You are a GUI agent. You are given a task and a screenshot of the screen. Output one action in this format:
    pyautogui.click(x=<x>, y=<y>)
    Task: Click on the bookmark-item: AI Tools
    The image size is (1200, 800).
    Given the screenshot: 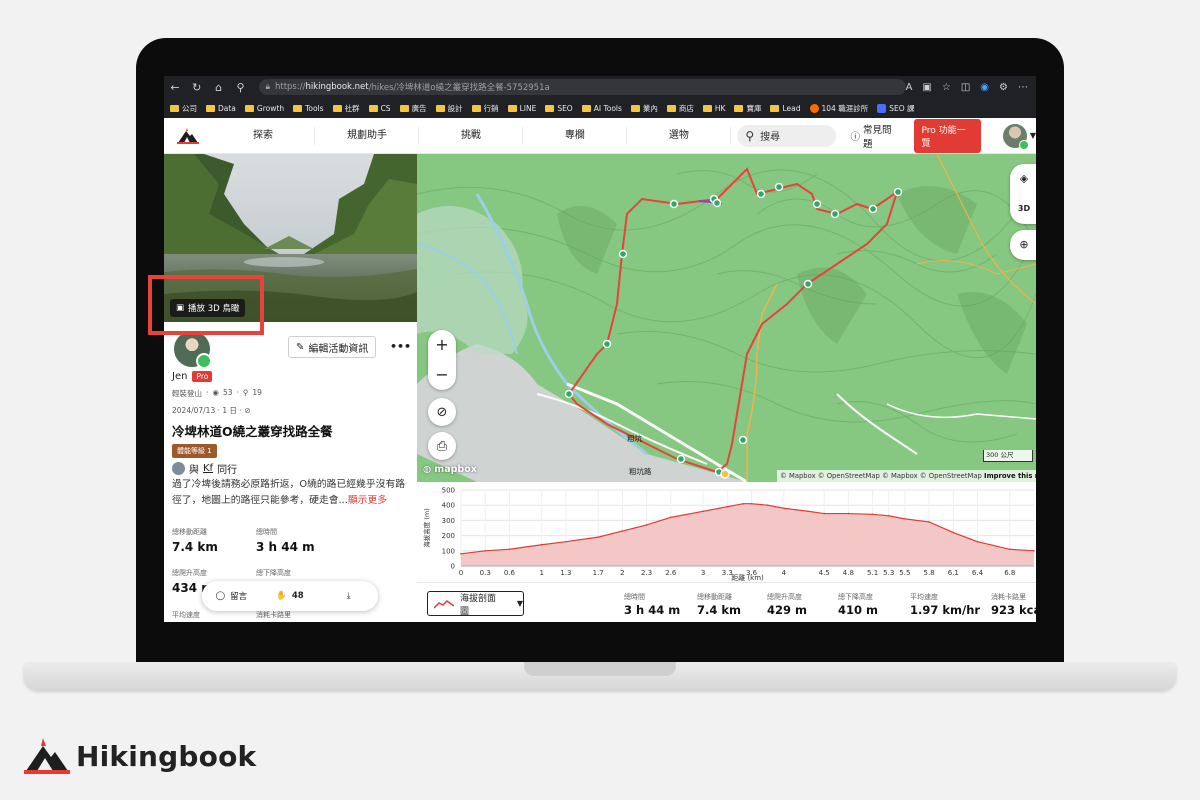 What is the action you would take?
    pyautogui.click(x=601, y=108)
    